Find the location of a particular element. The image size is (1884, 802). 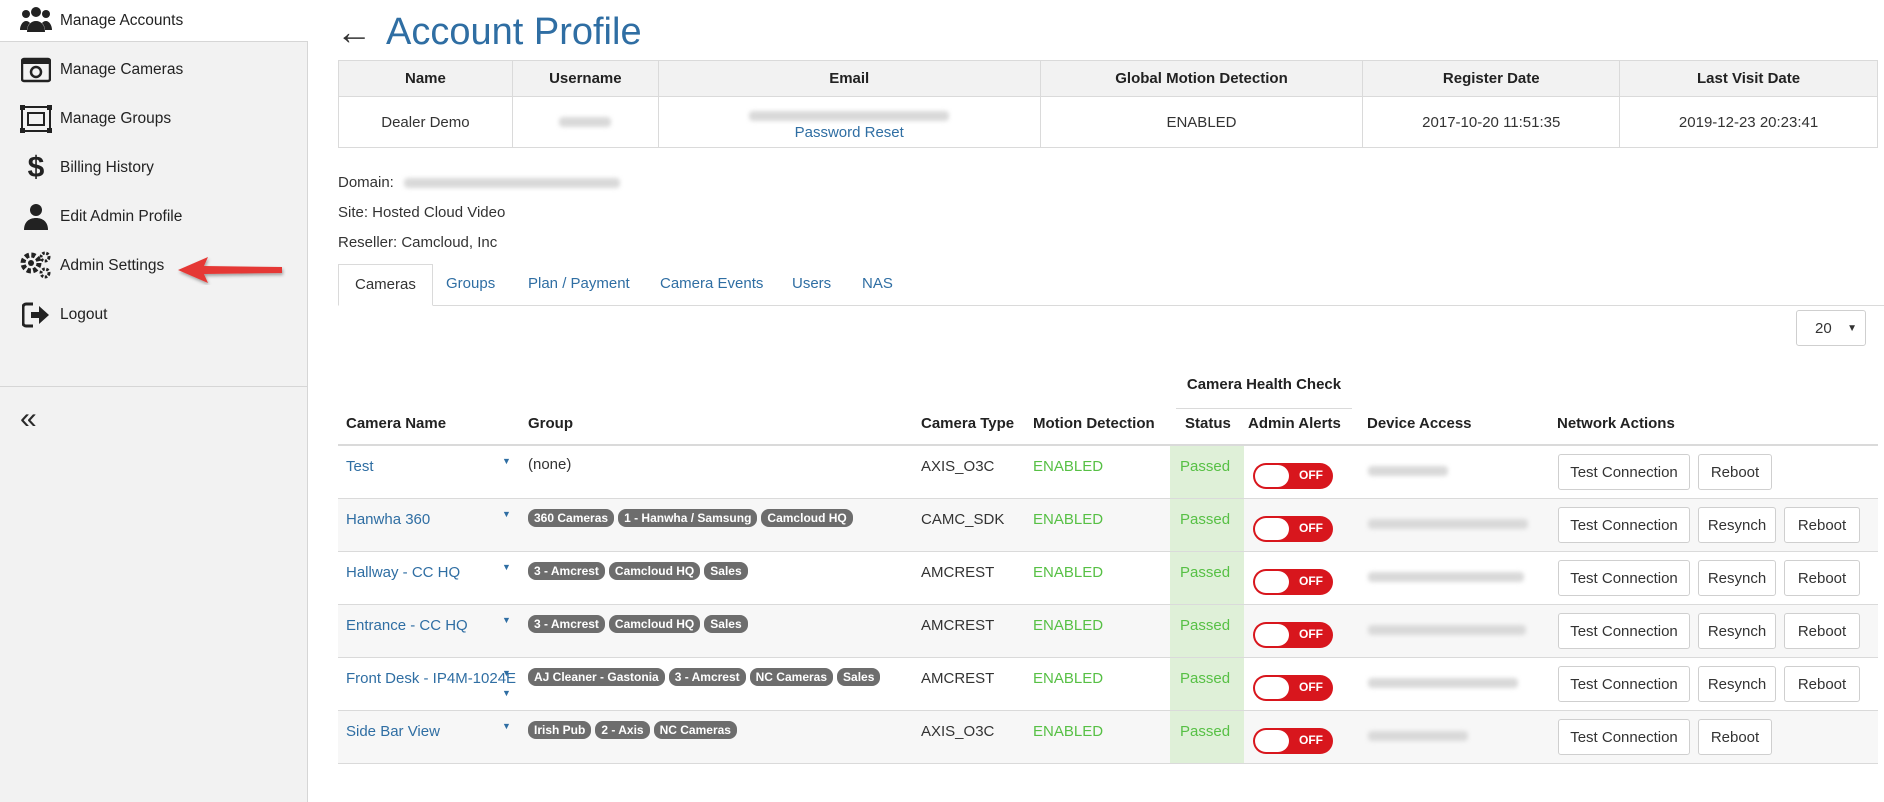

camera-name-link: Entrance - CC HQ is located at coordinates (407, 625).